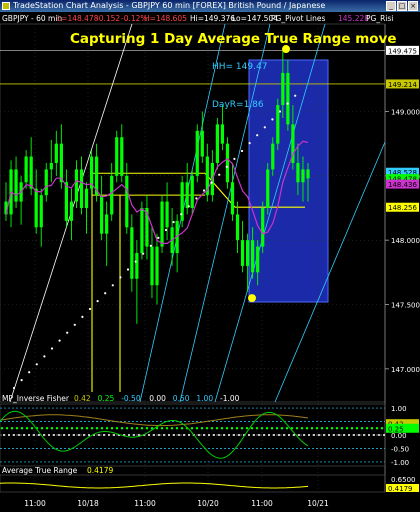 The width and height of the screenshot is (420, 512). Describe the element at coordinates (209, 436) in the screenshot. I see `fisher-plot: 1.000.500.00-0.50-1.000.420.25` at that location.